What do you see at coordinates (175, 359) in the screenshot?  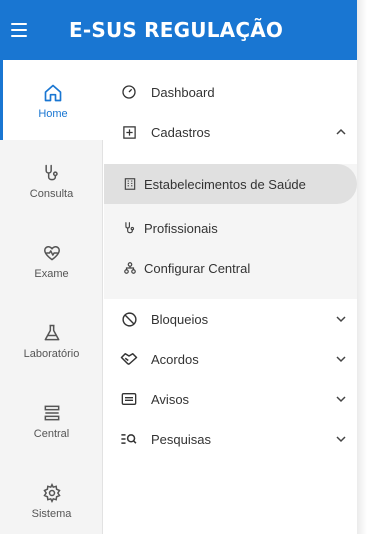 I see `menu-item-label: Acordos` at bounding box center [175, 359].